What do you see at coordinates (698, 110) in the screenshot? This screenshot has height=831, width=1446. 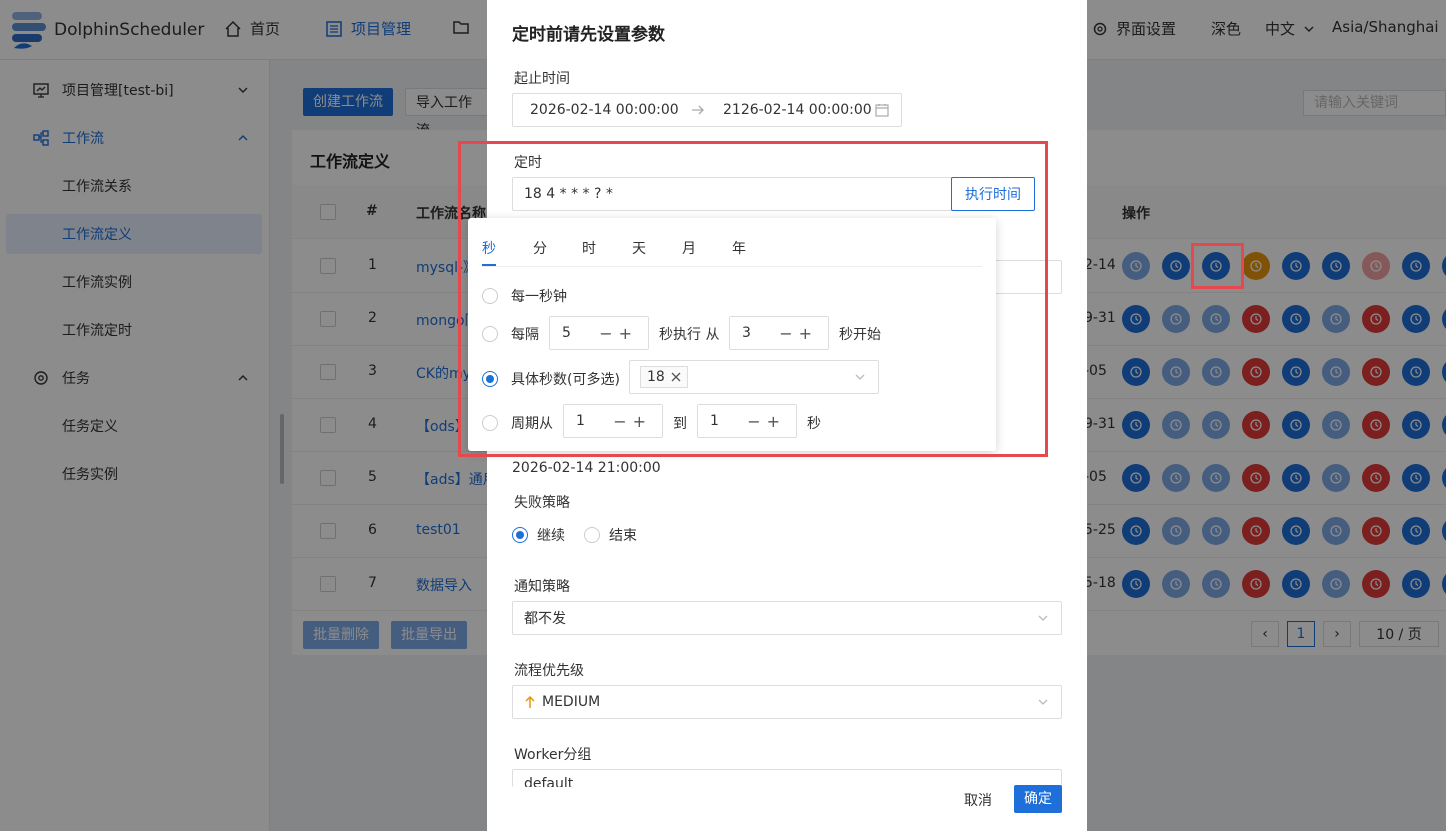 I see `arrow-right-icon` at bounding box center [698, 110].